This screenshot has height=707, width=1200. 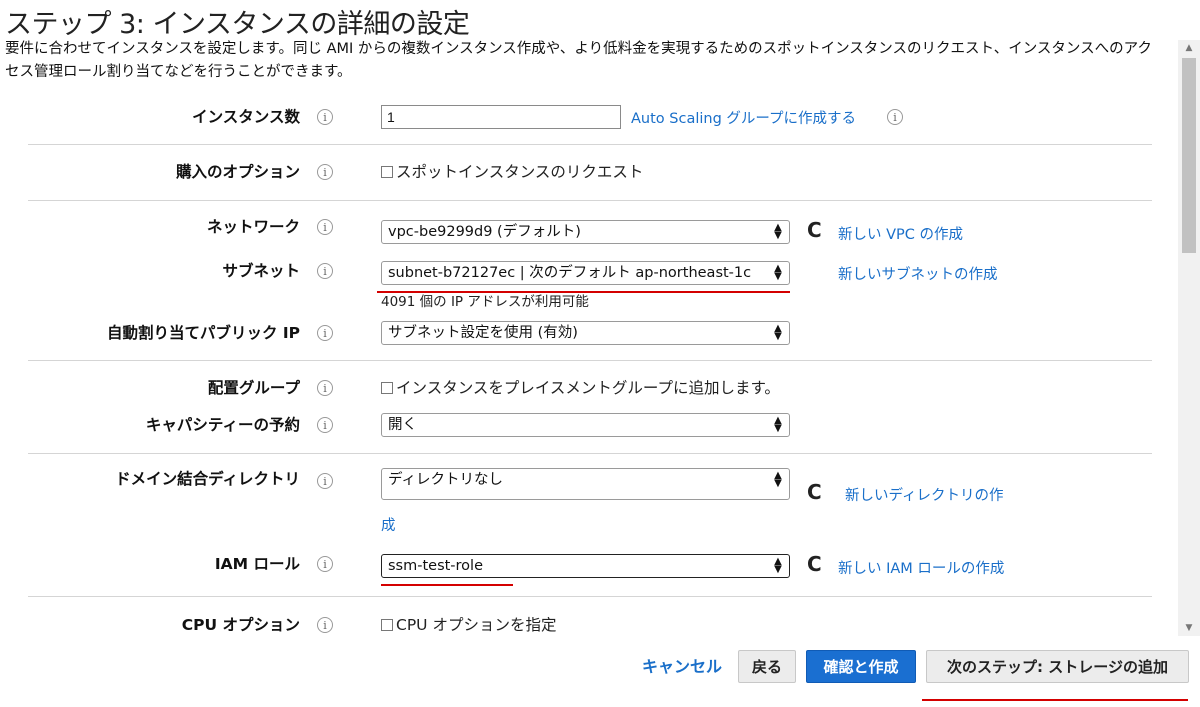 I want to click on spot-instance-checkbox: スポットインスタンスのリクエスト, so click(x=512, y=172).